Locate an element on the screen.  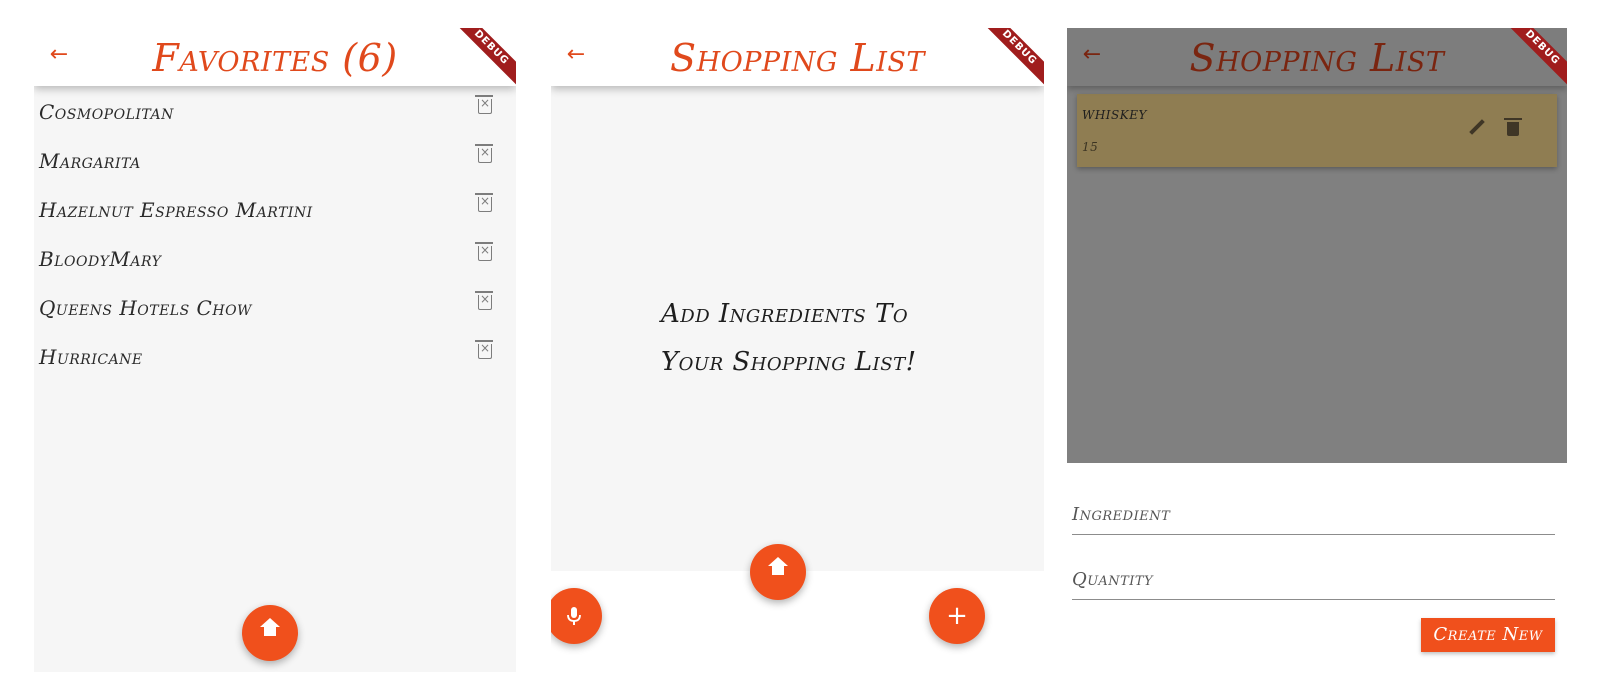
item-quantity: 15 is located at coordinates (1090, 147).